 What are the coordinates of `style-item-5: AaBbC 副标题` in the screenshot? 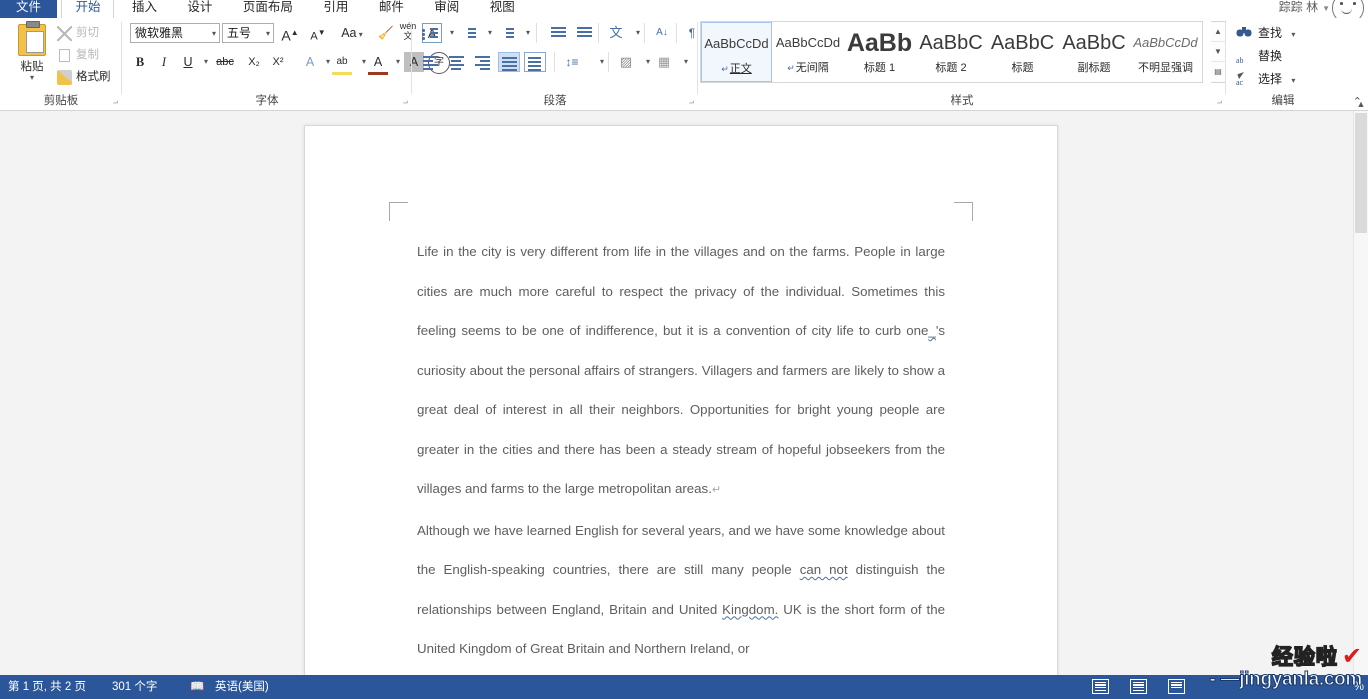 It's located at (1094, 52).